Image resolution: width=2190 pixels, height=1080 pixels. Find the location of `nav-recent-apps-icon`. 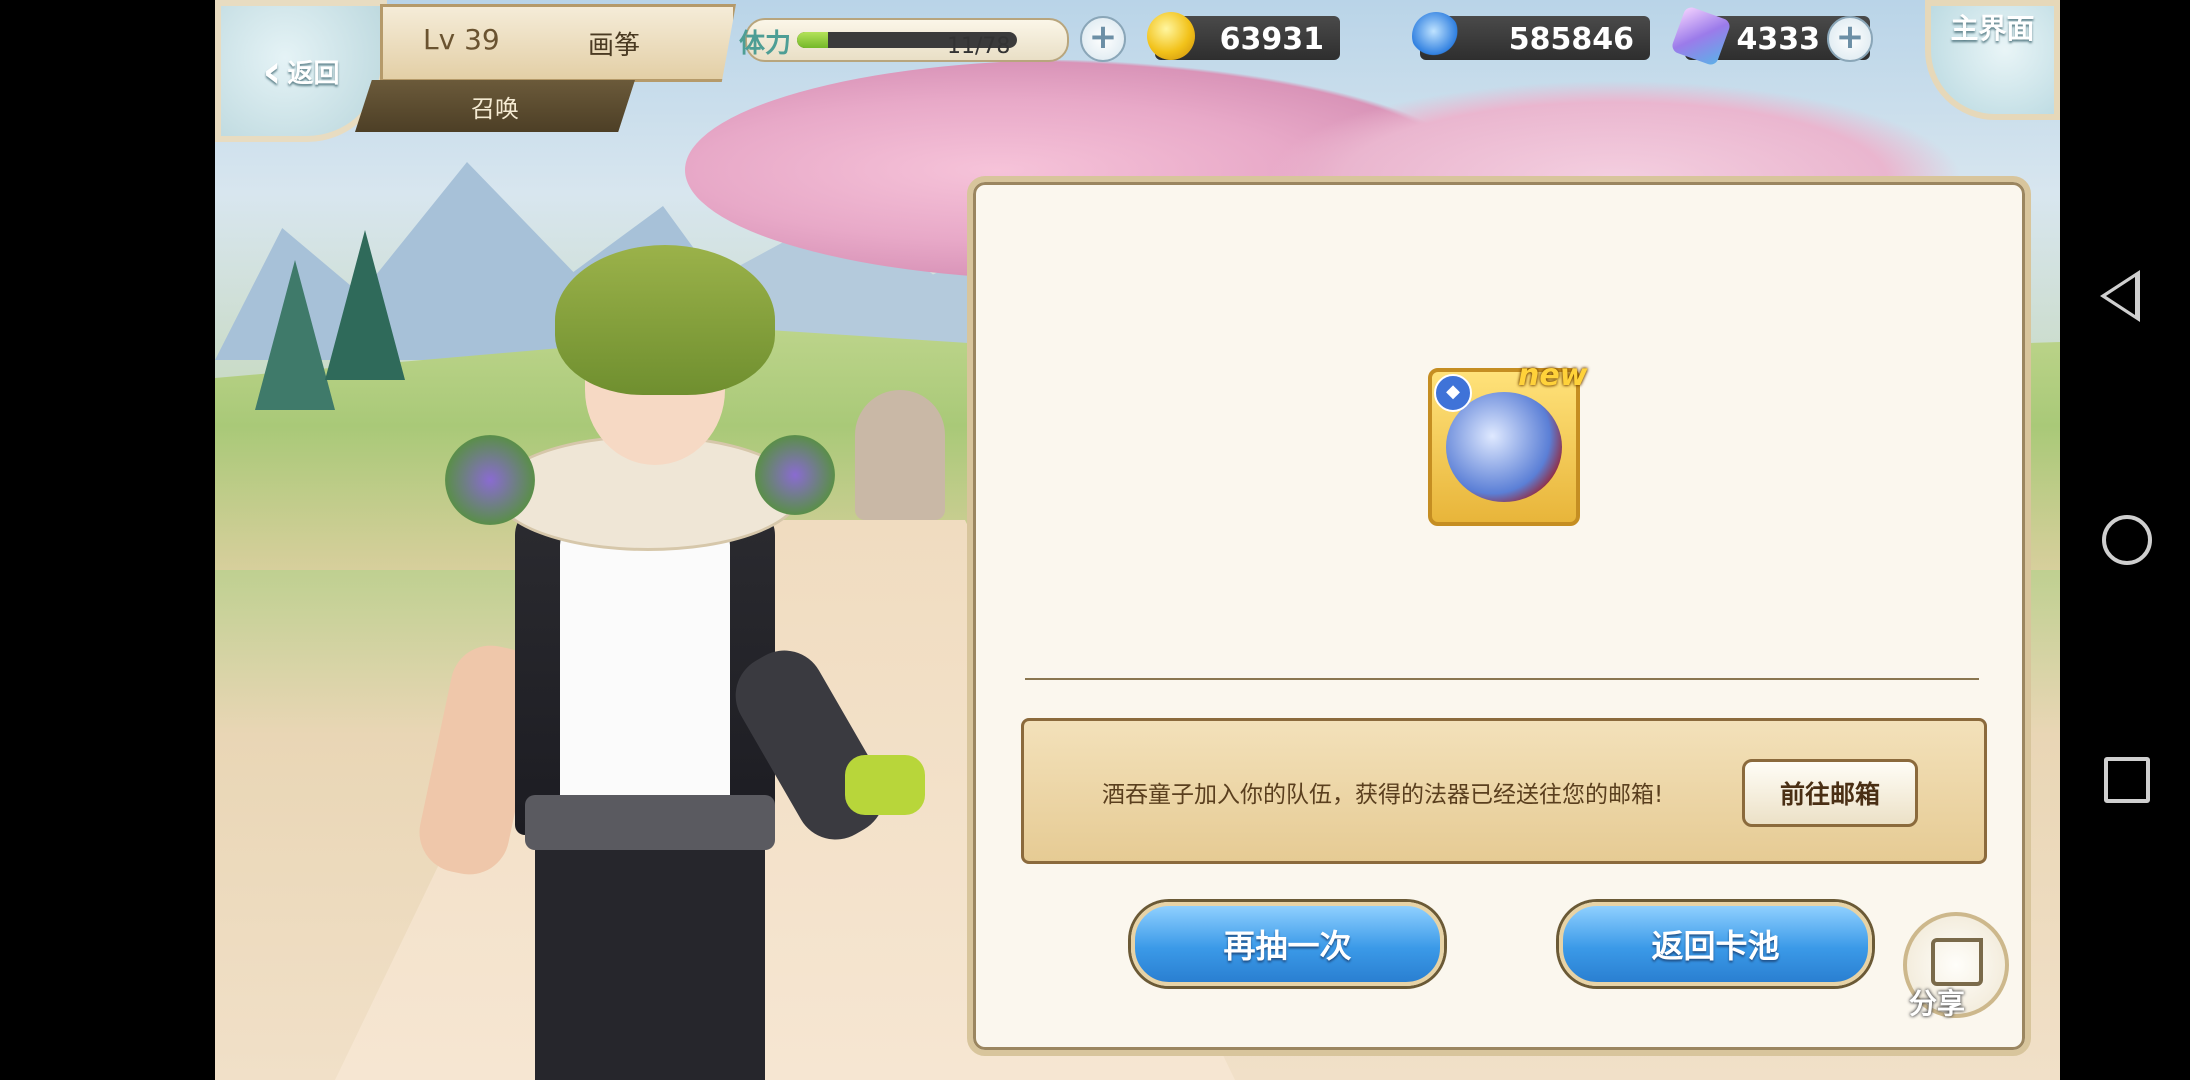

nav-recent-apps-icon is located at coordinates (2127, 780).